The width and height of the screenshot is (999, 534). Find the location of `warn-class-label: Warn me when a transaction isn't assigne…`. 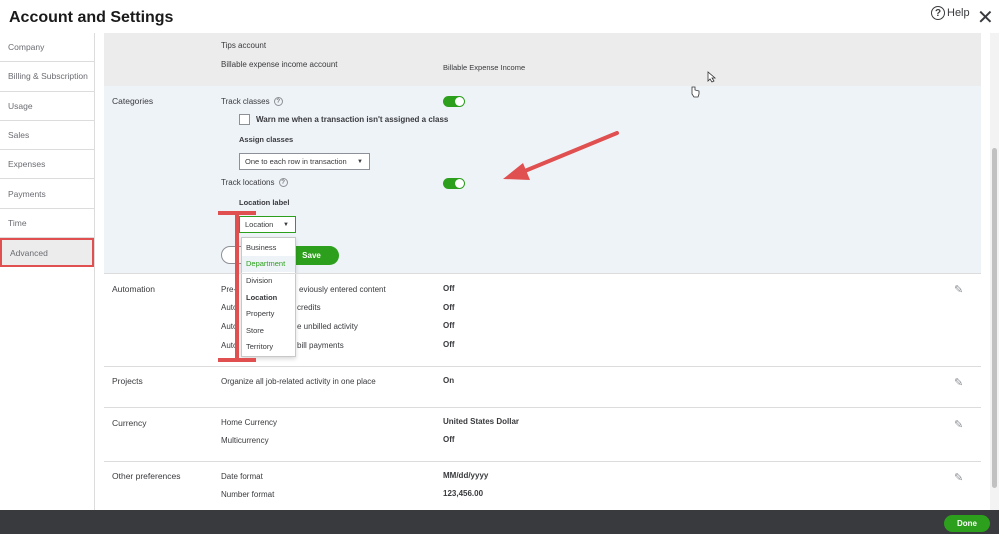

warn-class-label: Warn me when a transaction isn't assigne… is located at coordinates (352, 119).